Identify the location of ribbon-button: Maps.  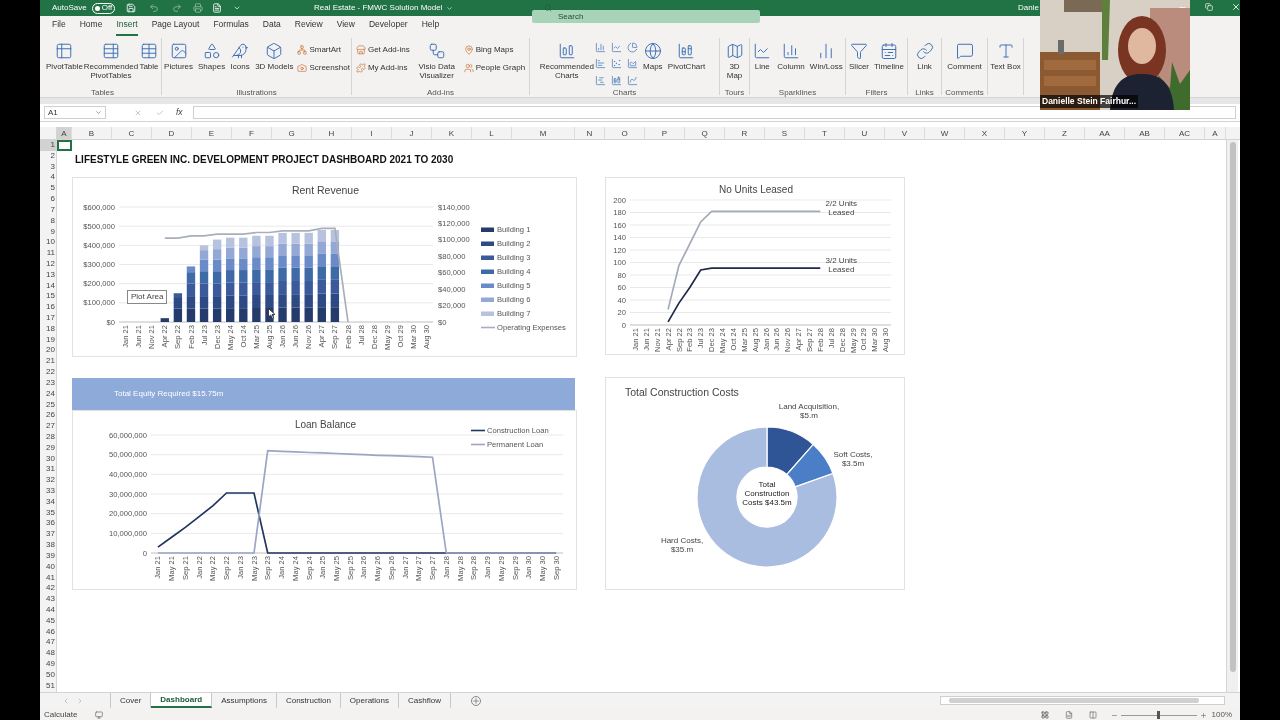
(652, 63).